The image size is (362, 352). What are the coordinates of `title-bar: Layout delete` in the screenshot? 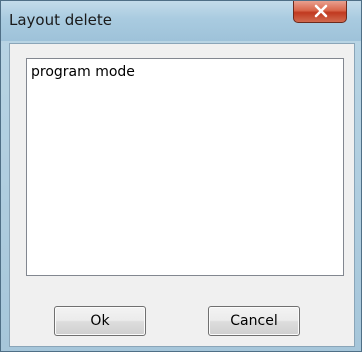 It's located at (181, 21).